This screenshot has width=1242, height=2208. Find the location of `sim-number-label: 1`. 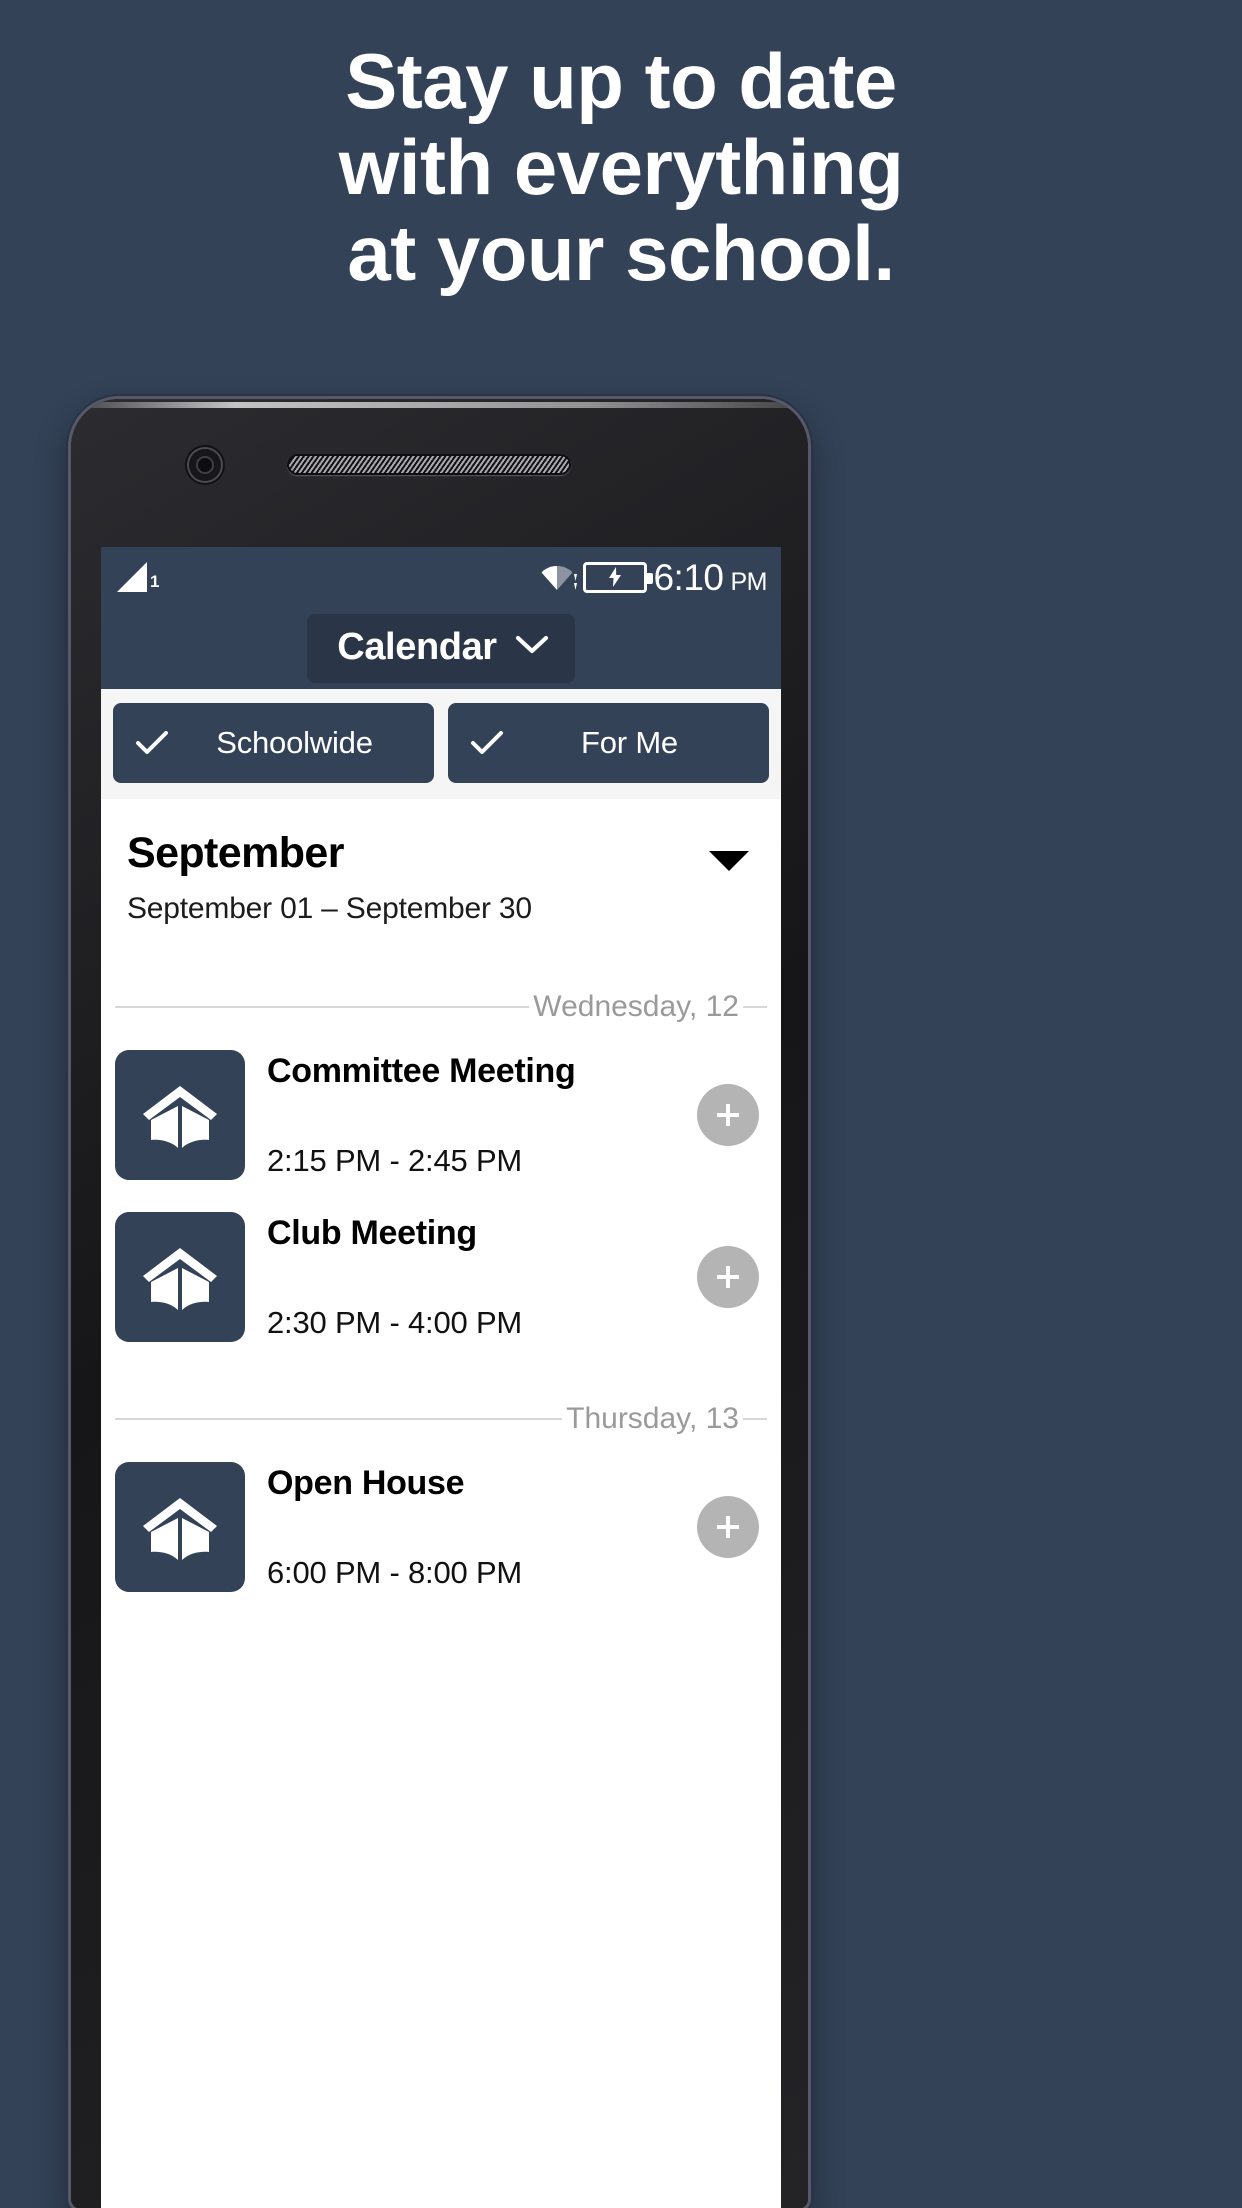

sim-number-label: 1 is located at coordinates (155, 581).